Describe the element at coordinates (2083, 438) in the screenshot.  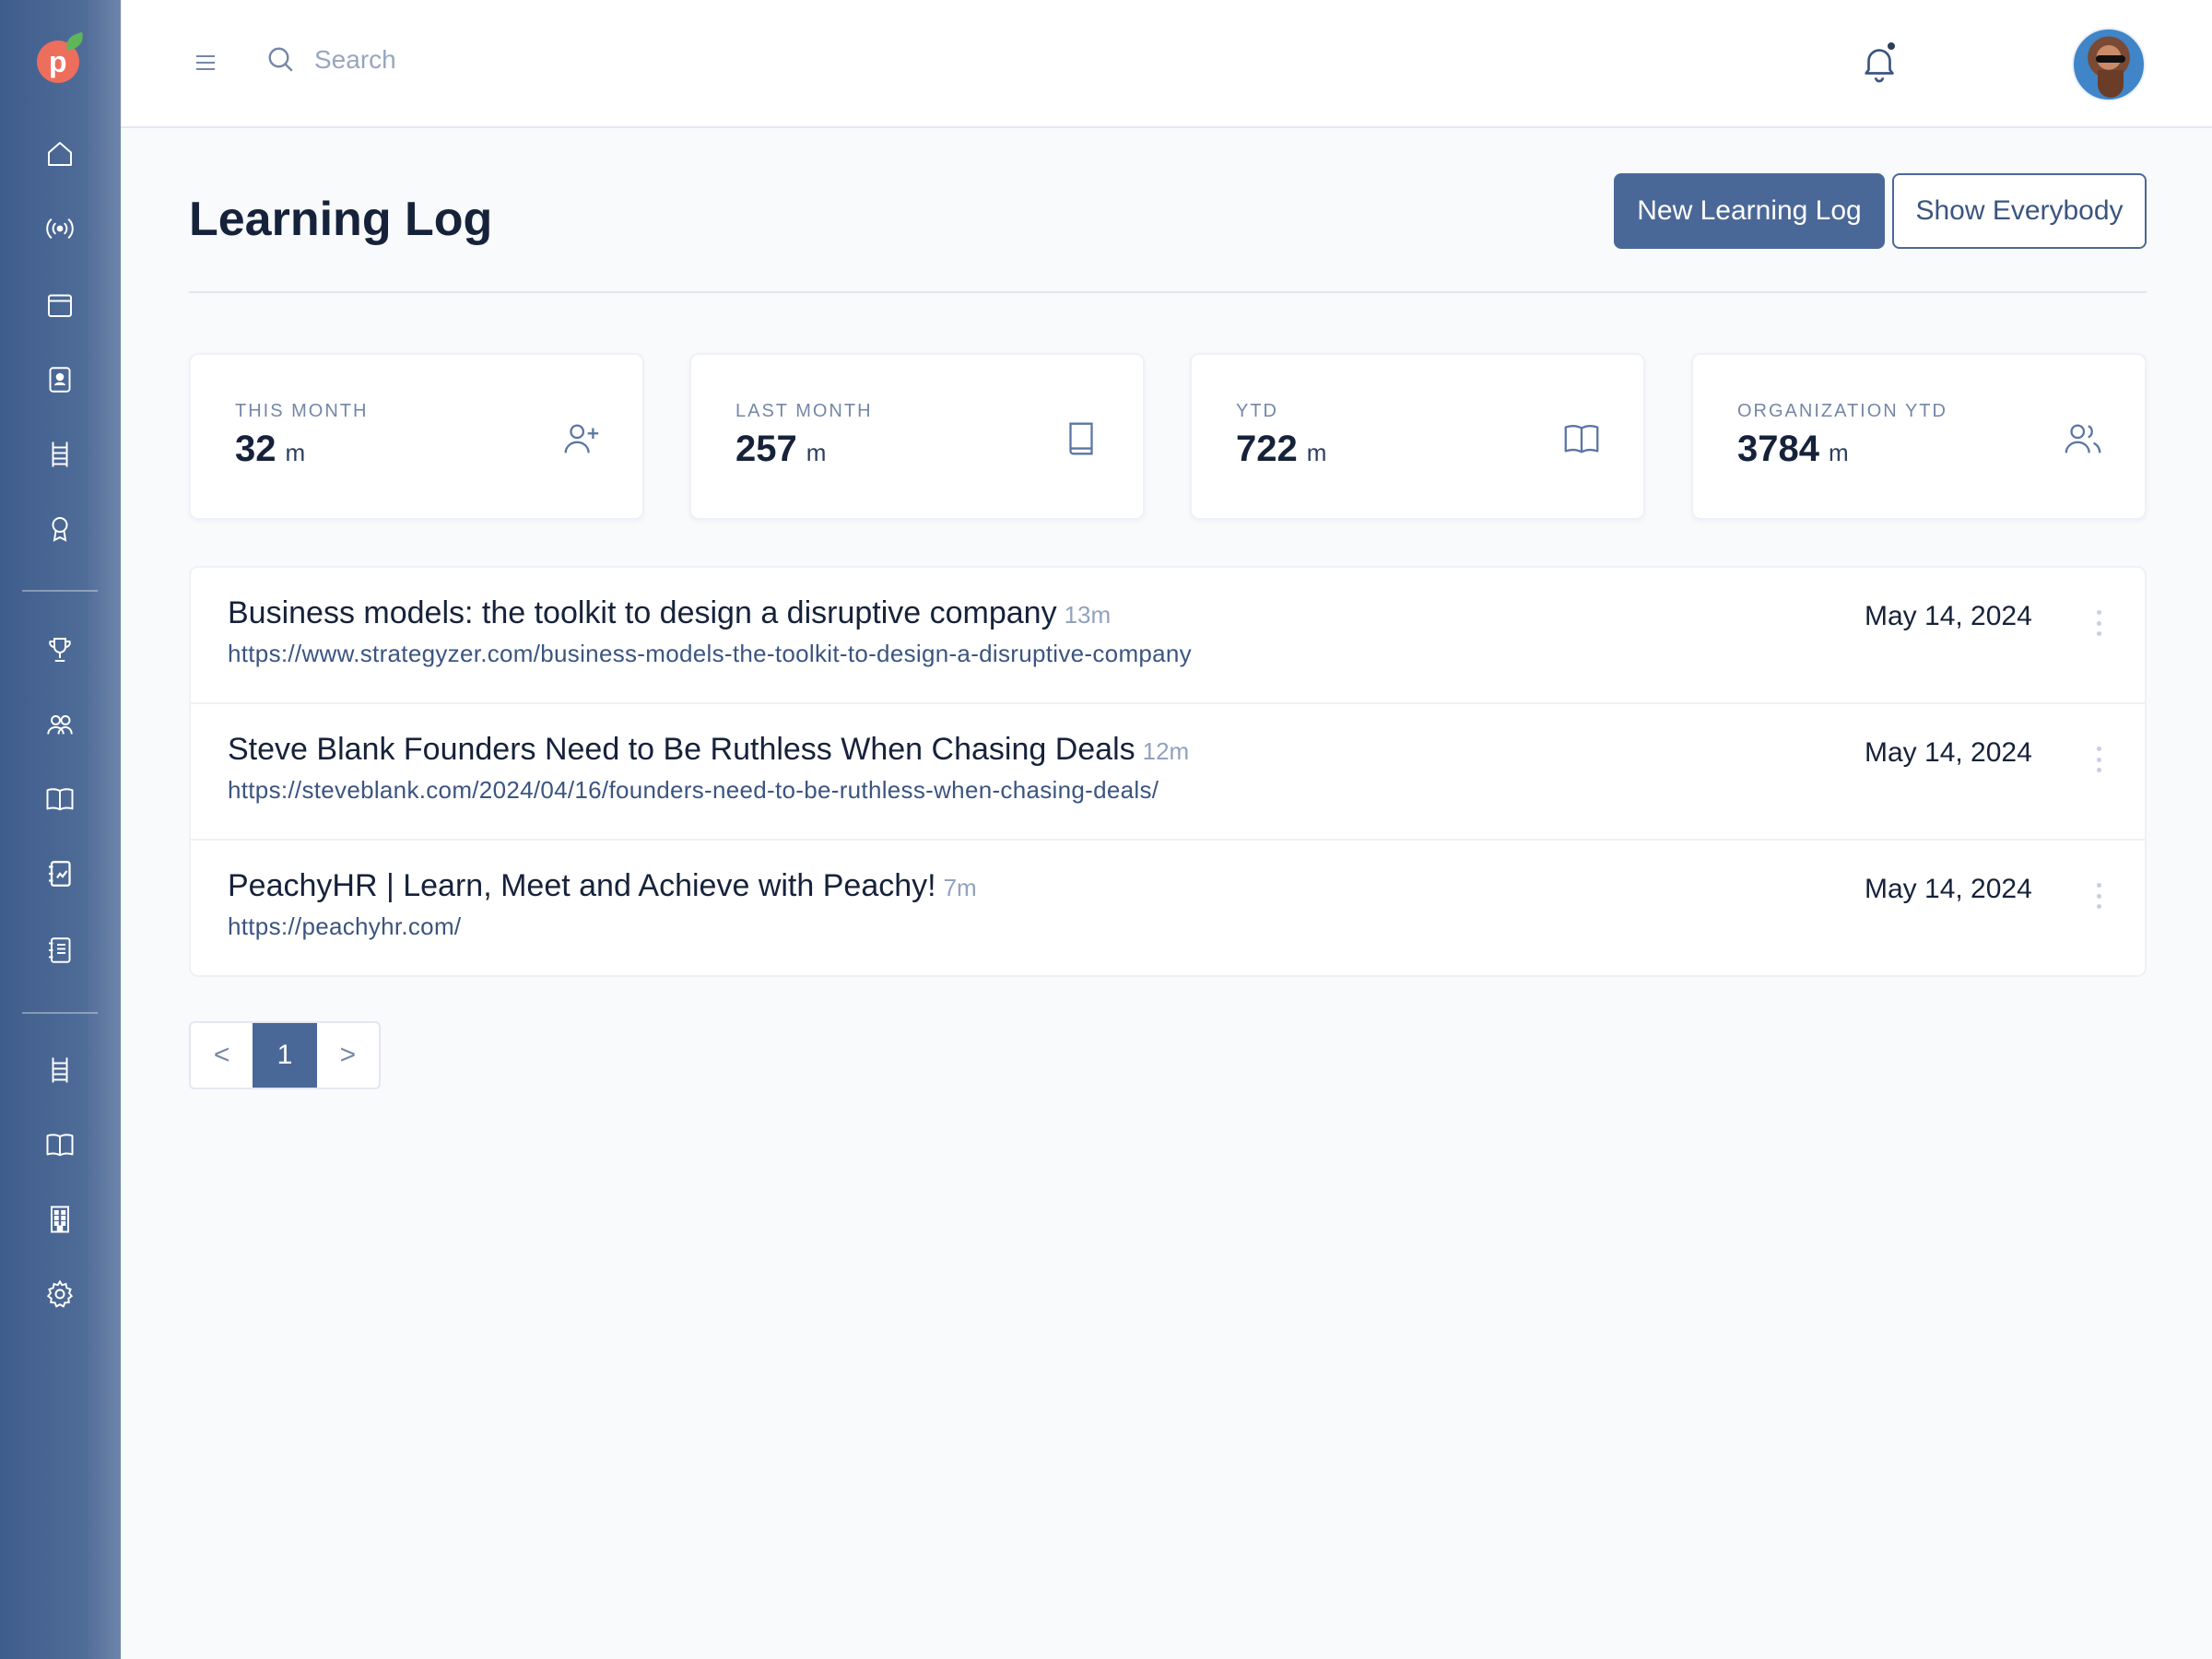
I see `users-icon` at that location.